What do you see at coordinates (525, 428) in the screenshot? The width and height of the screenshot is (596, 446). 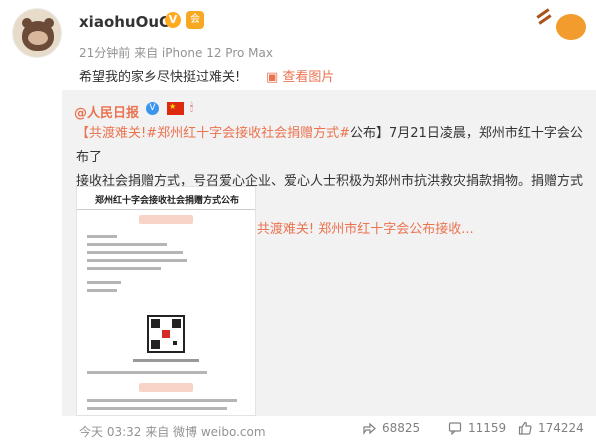 I see `like-icon` at bounding box center [525, 428].